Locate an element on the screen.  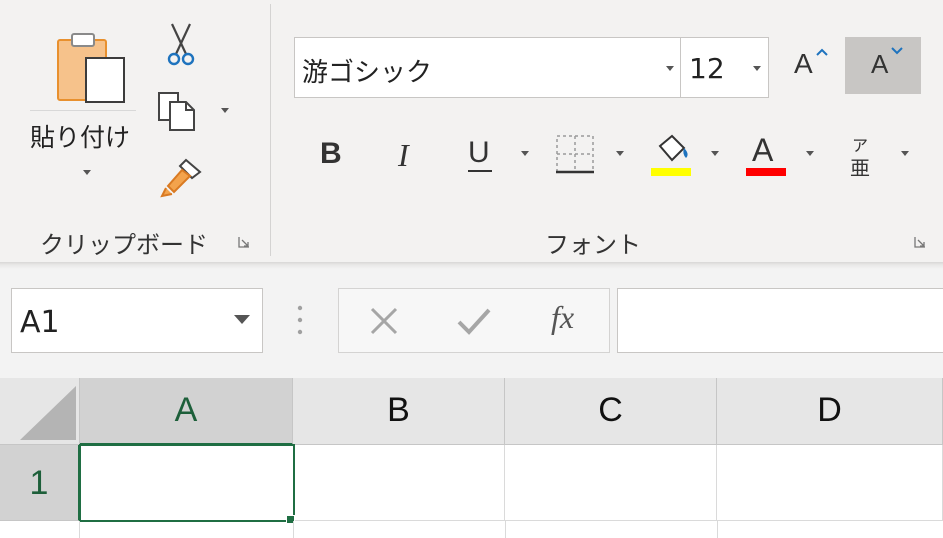
paste-label: 貼り付け is located at coordinates (80, 137).